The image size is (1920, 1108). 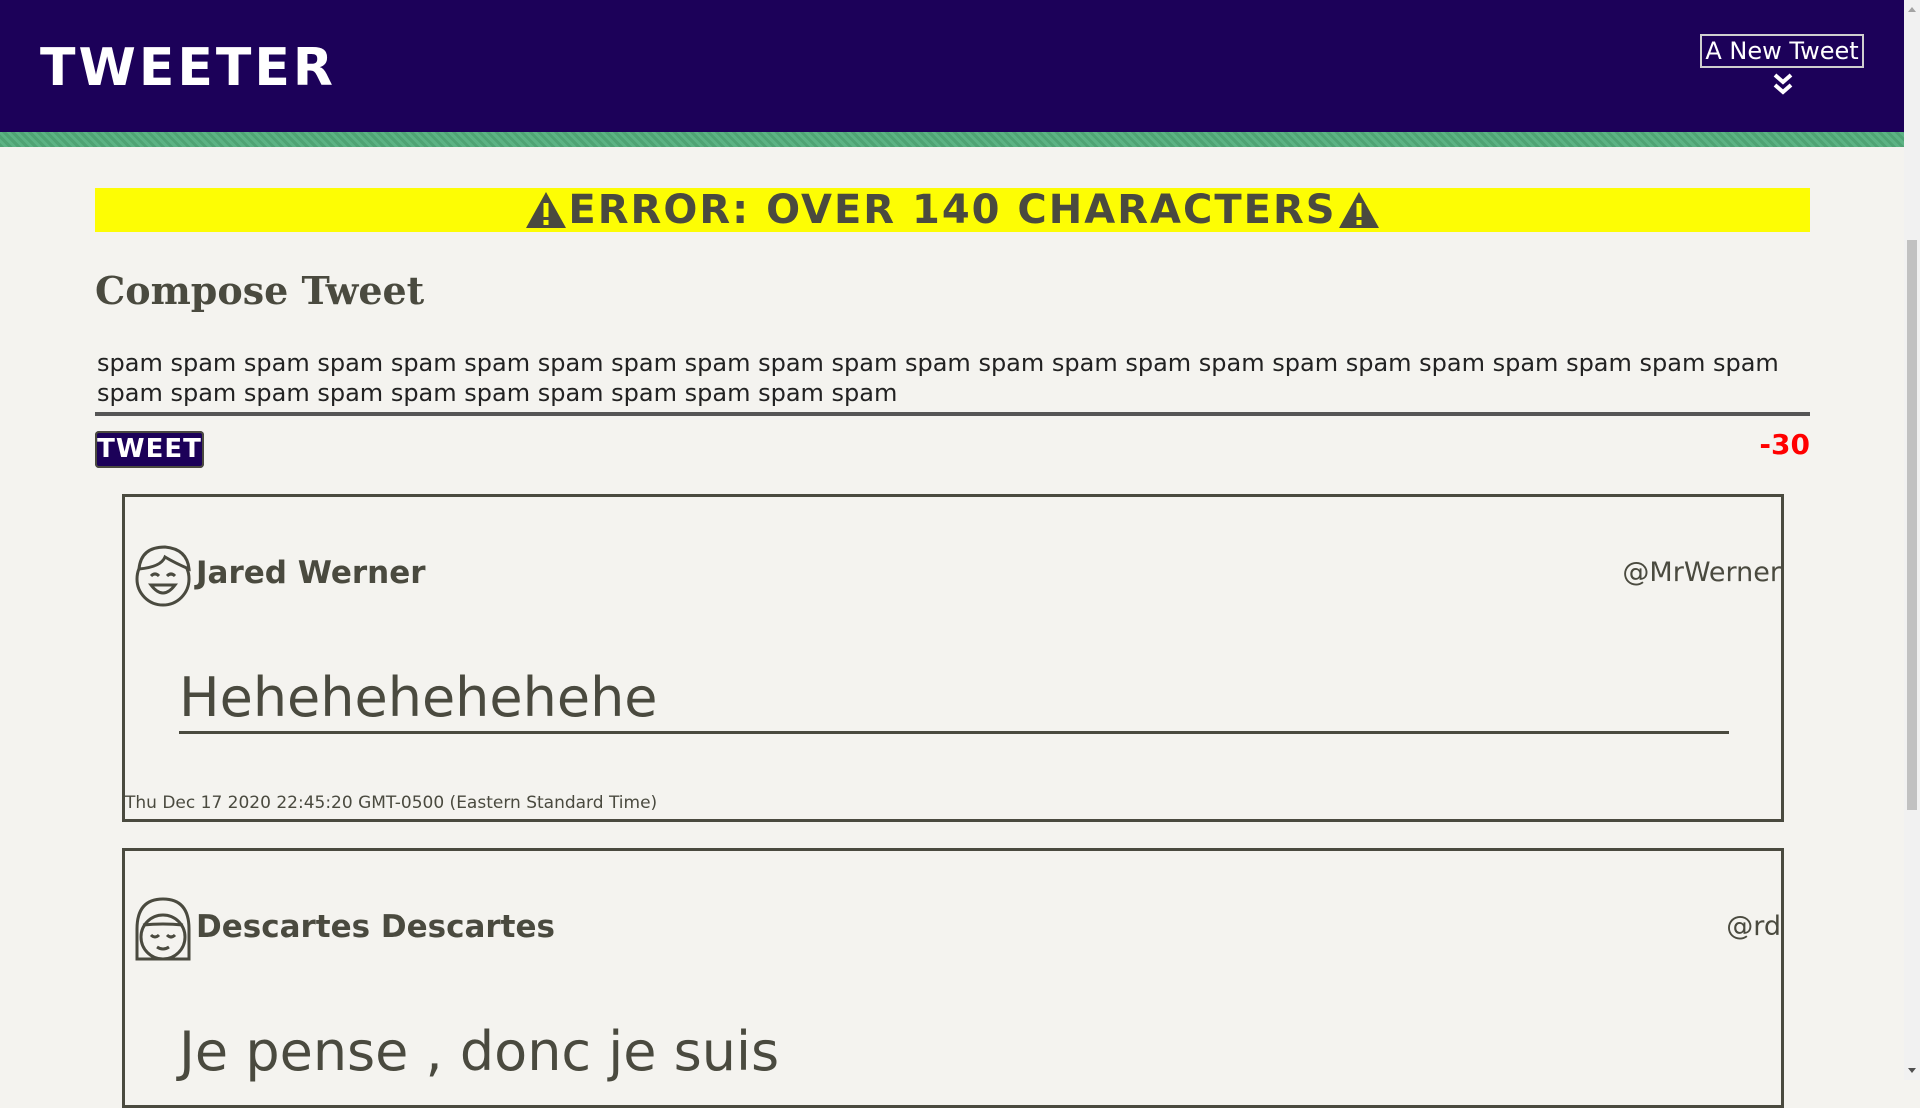 I want to click on female-avatar-icon, so click(x=163, y=929).